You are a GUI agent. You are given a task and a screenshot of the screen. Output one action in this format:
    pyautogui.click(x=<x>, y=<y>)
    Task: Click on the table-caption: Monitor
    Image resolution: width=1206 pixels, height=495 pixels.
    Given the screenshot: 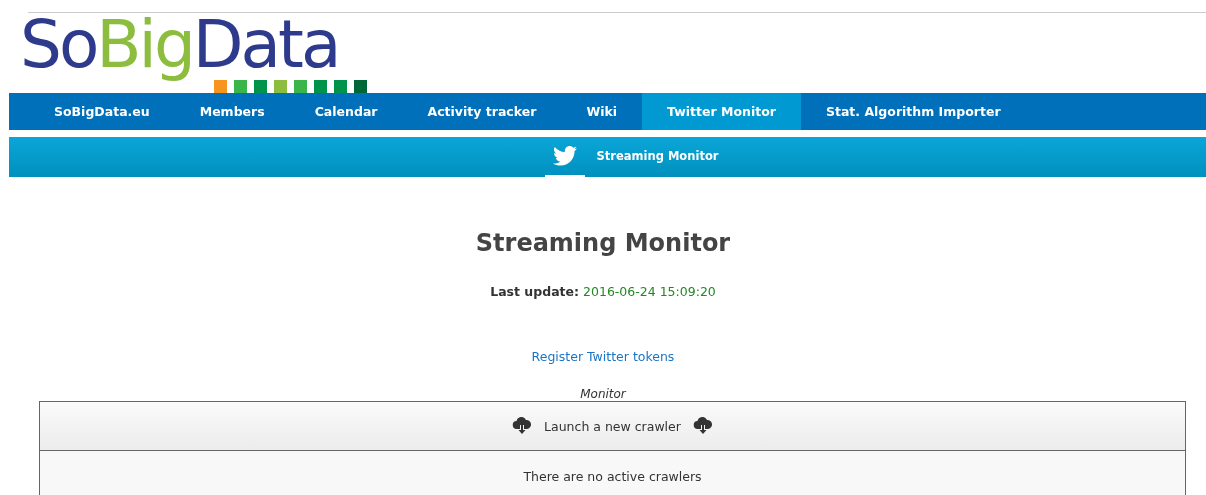 What is the action you would take?
    pyautogui.click(x=603, y=394)
    